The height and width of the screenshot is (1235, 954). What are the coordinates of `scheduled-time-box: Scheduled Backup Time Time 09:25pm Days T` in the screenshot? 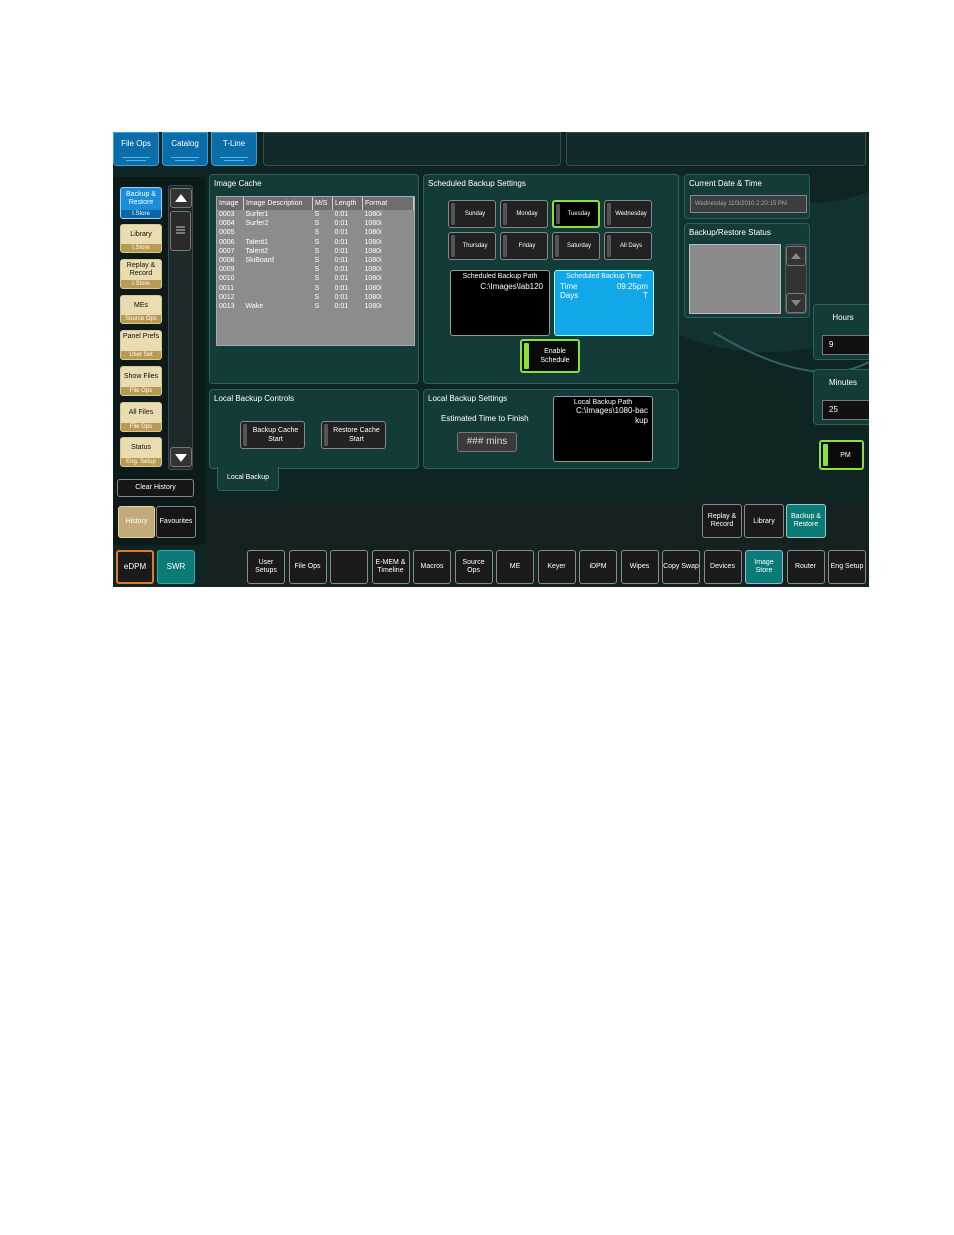 It's located at (604, 303).